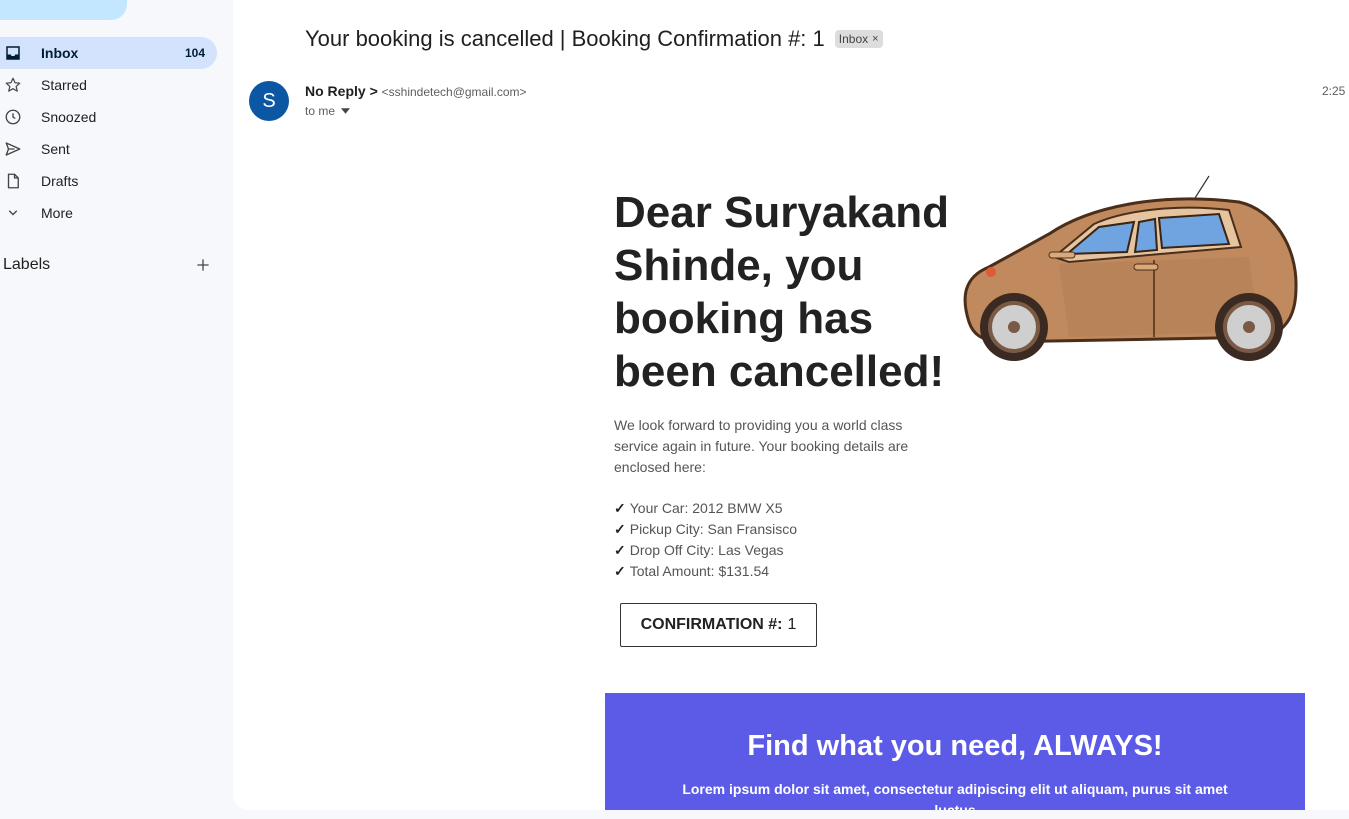 The width and height of the screenshot is (1349, 819). What do you see at coordinates (108, 117) in the screenshot?
I see `sidebar-item-snoozed: Snoozed` at bounding box center [108, 117].